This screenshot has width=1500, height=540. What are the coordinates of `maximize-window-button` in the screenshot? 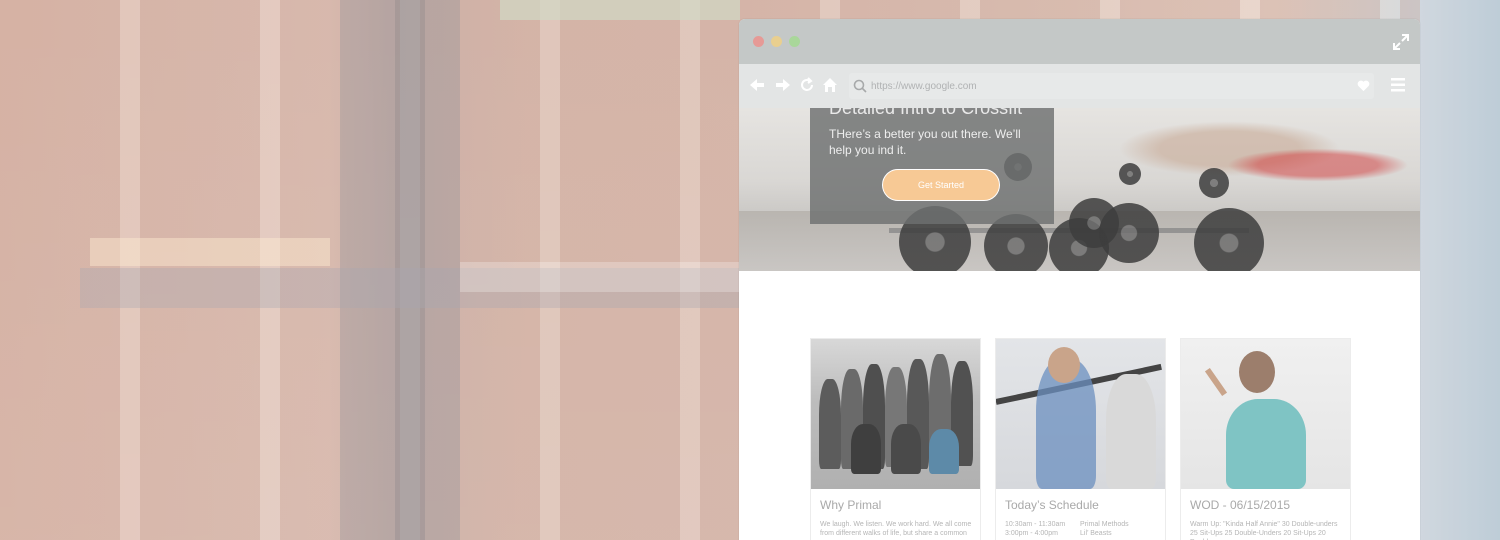 It's located at (794, 41).